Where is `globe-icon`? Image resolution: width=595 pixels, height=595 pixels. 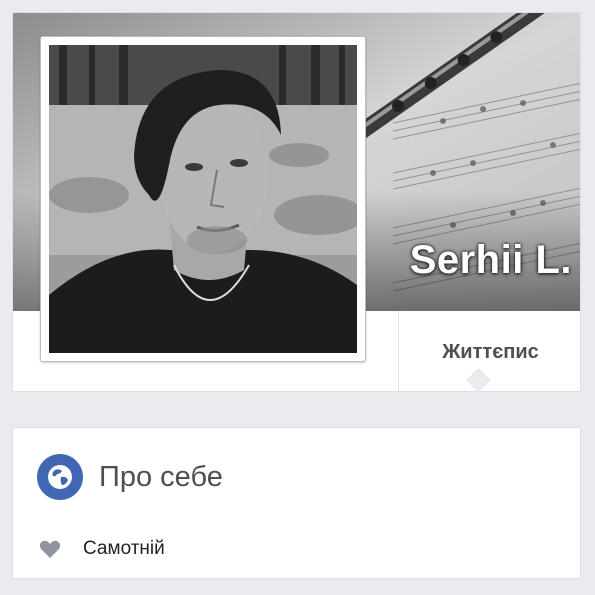 globe-icon is located at coordinates (60, 477).